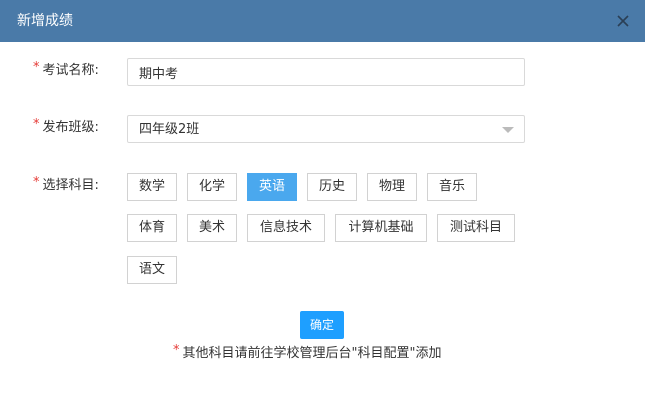 This screenshot has width=645, height=418. Describe the element at coordinates (326, 72) in the screenshot. I see `exam-name-input` at that location.